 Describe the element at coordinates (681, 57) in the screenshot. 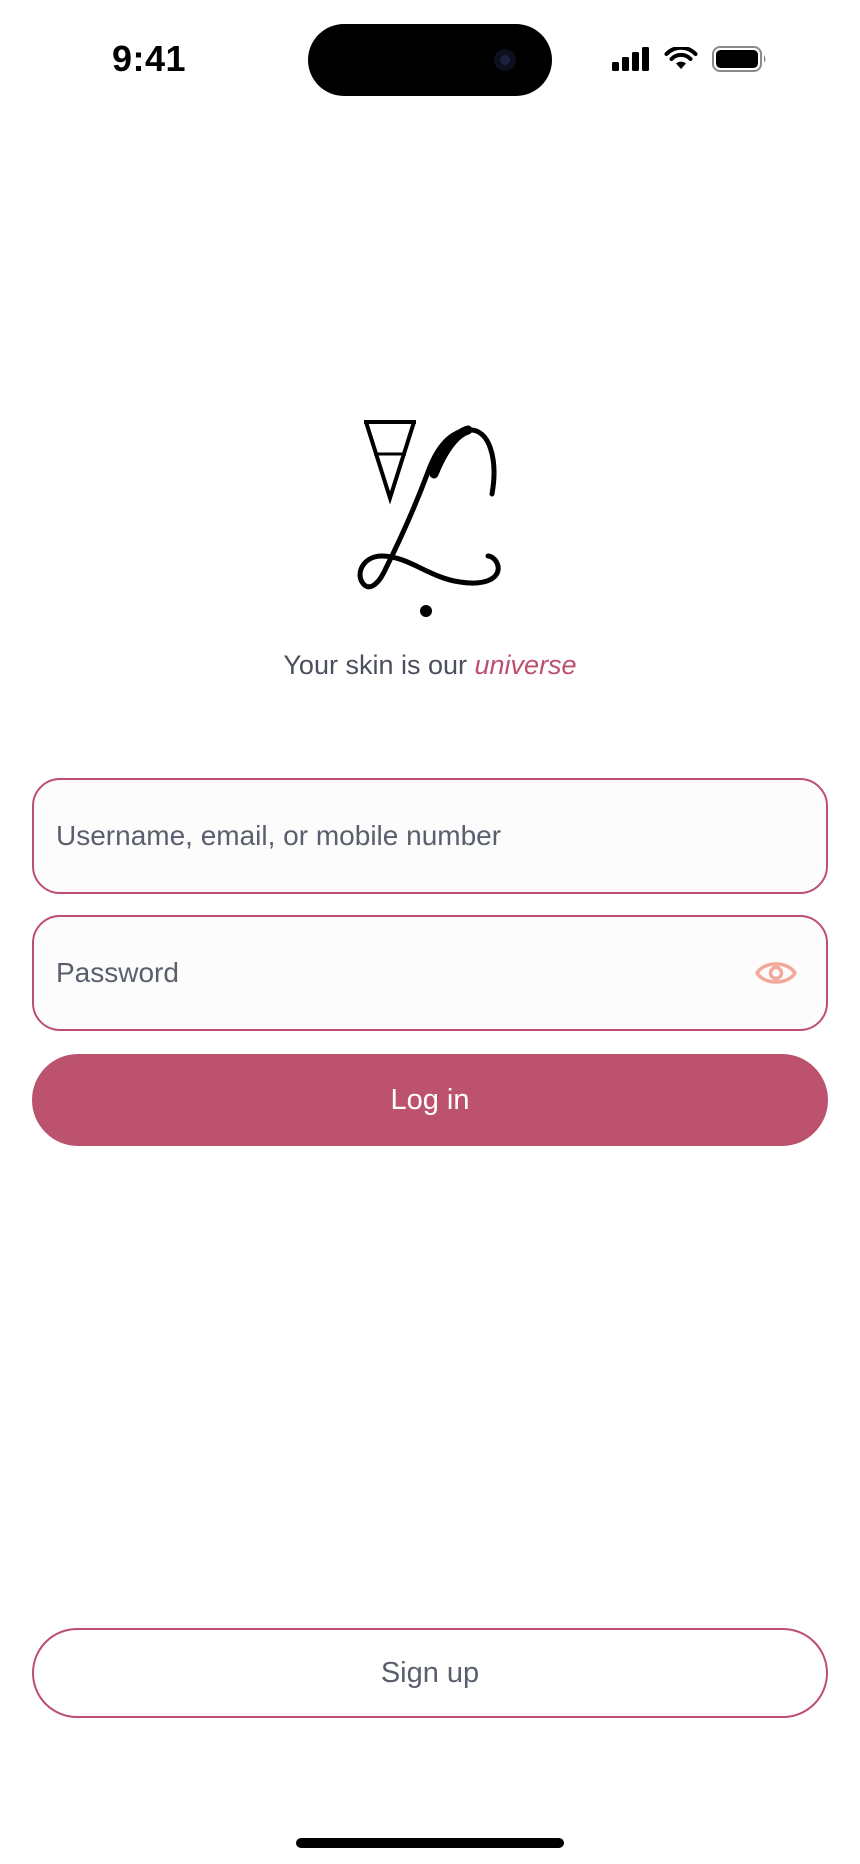

I see `wifi-icon` at that location.